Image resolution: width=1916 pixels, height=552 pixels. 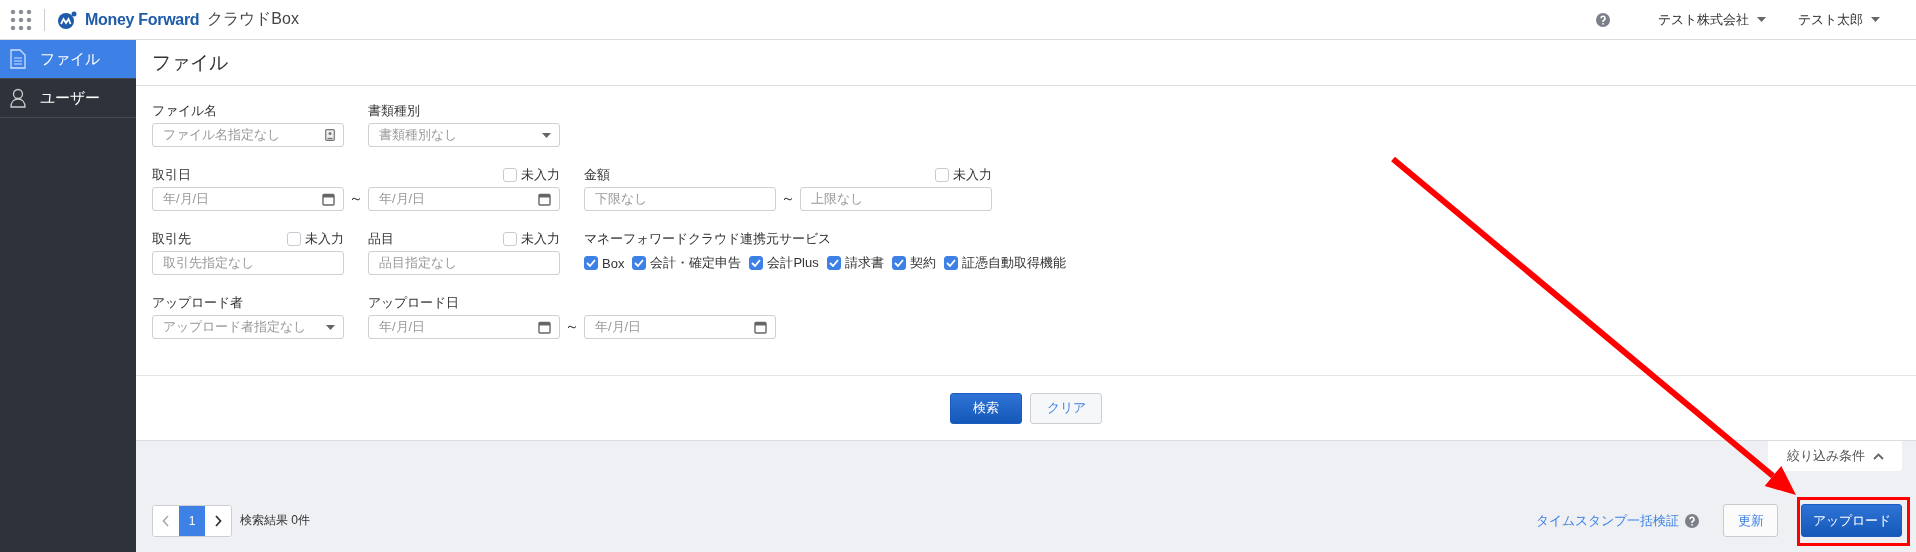 I want to click on select-field: 書類種別なし, so click(x=464, y=135).